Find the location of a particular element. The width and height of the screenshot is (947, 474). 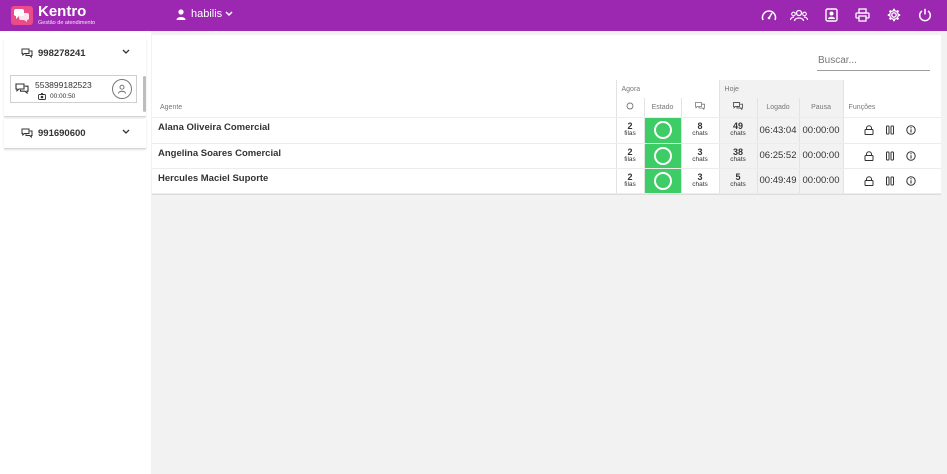

chat-timer-value: 00:00:50 is located at coordinates (63, 96).